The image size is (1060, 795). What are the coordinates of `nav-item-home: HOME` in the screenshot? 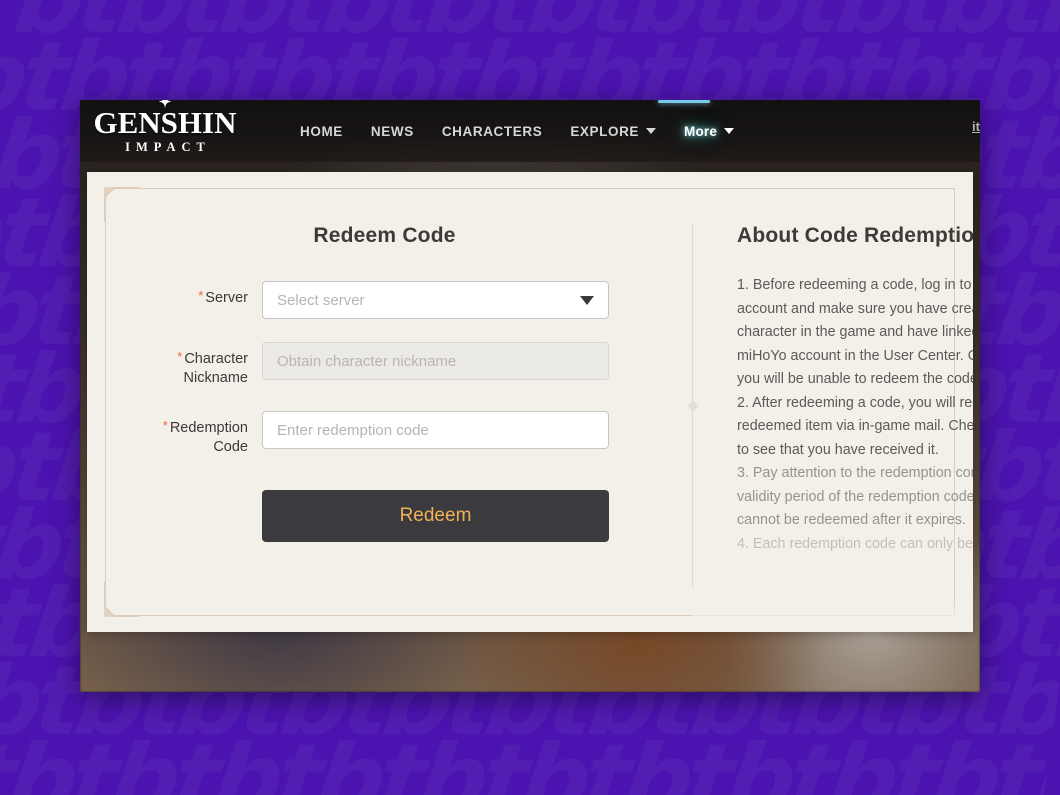 It's located at (321, 131).